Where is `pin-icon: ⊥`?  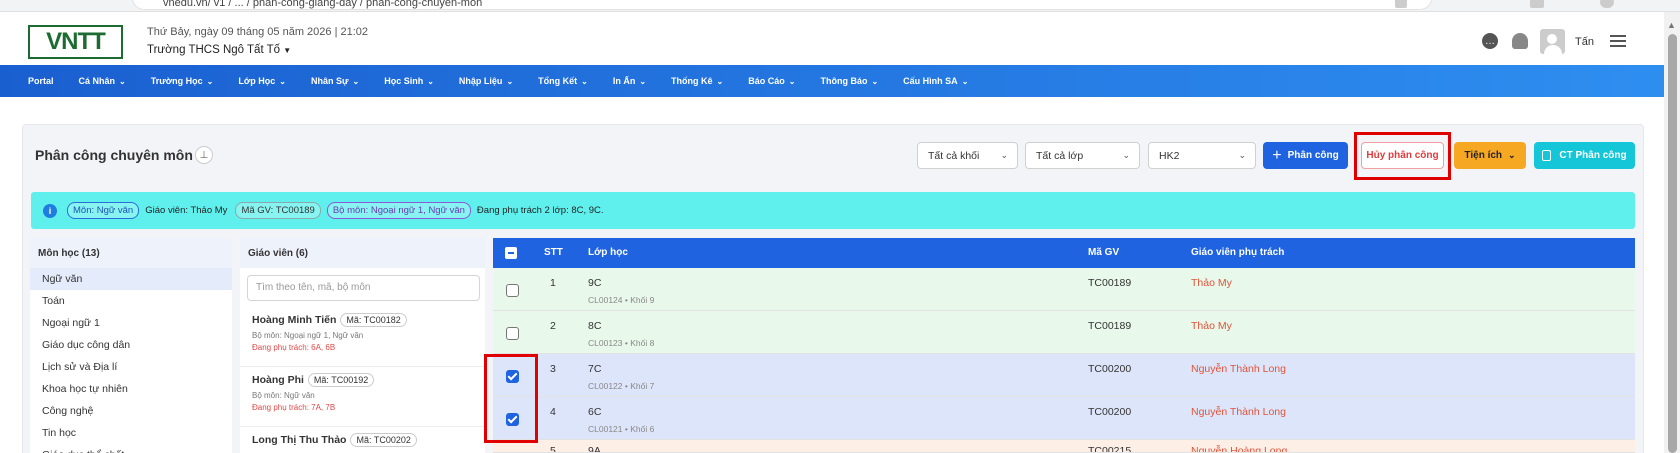 pin-icon: ⊥ is located at coordinates (204, 155).